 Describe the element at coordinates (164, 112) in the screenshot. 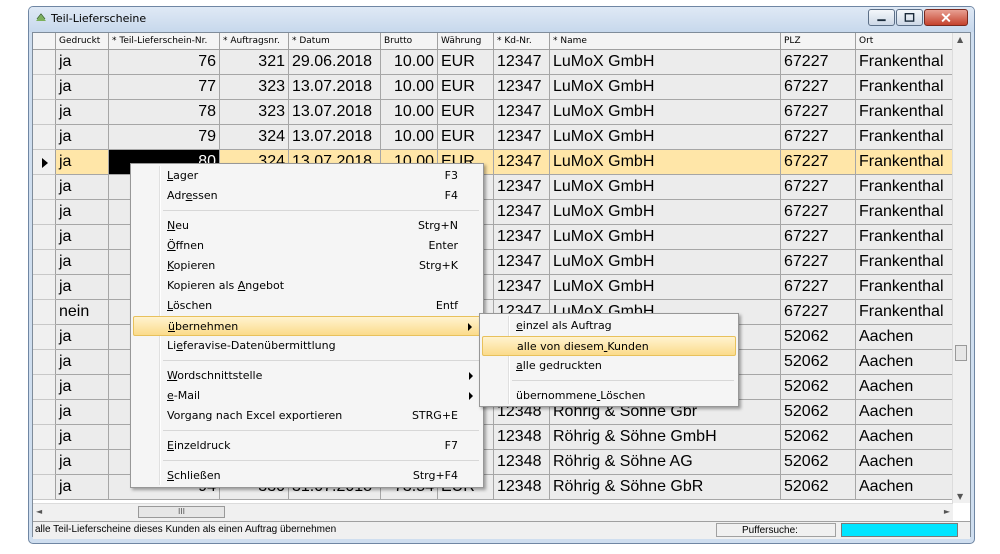

I see `cell-teil-lieferschein-nr: 78` at that location.